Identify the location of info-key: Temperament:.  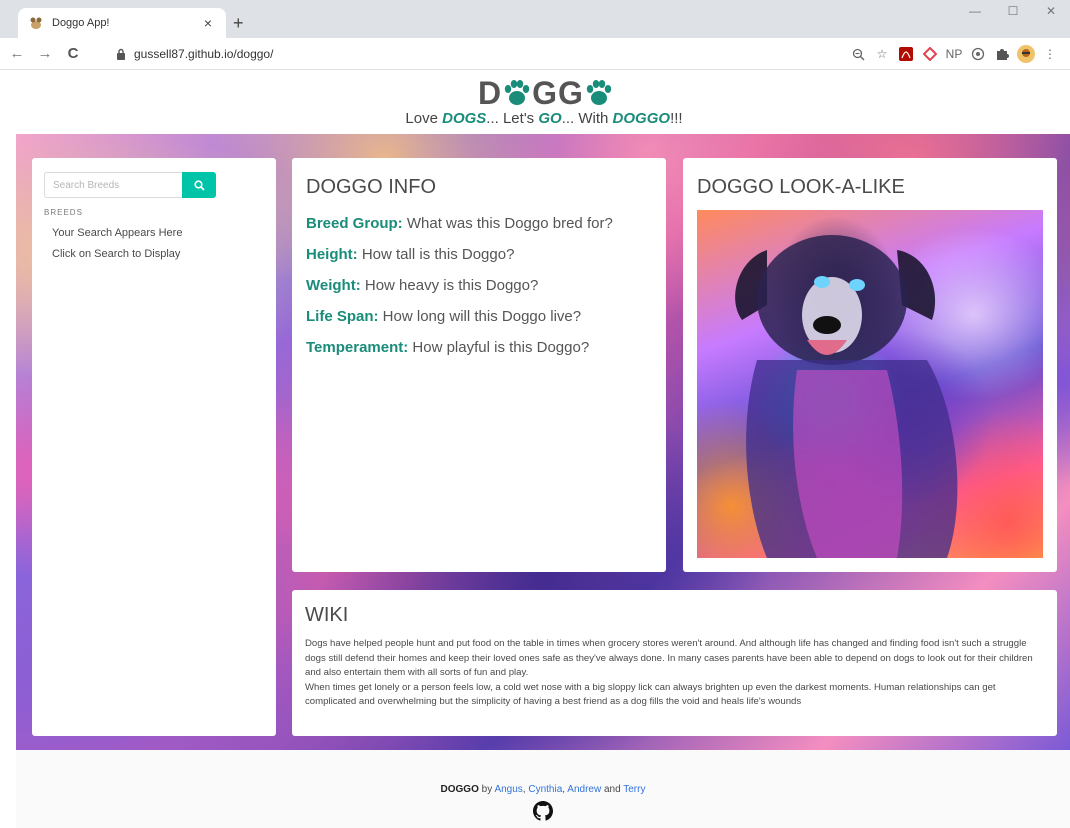
(357, 347).